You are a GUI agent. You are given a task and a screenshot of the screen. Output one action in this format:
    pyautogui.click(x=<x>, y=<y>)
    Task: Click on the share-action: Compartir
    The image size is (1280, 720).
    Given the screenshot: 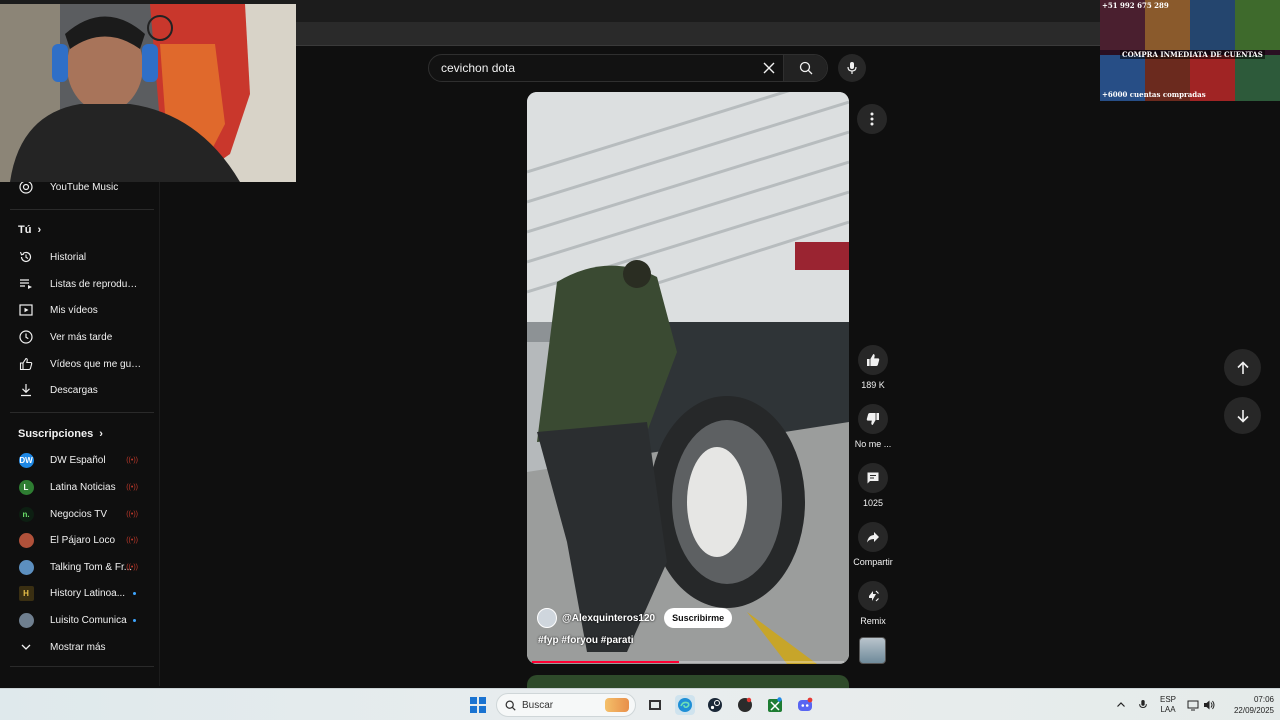 What is the action you would take?
    pyautogui.click(x=873, y=544)
    